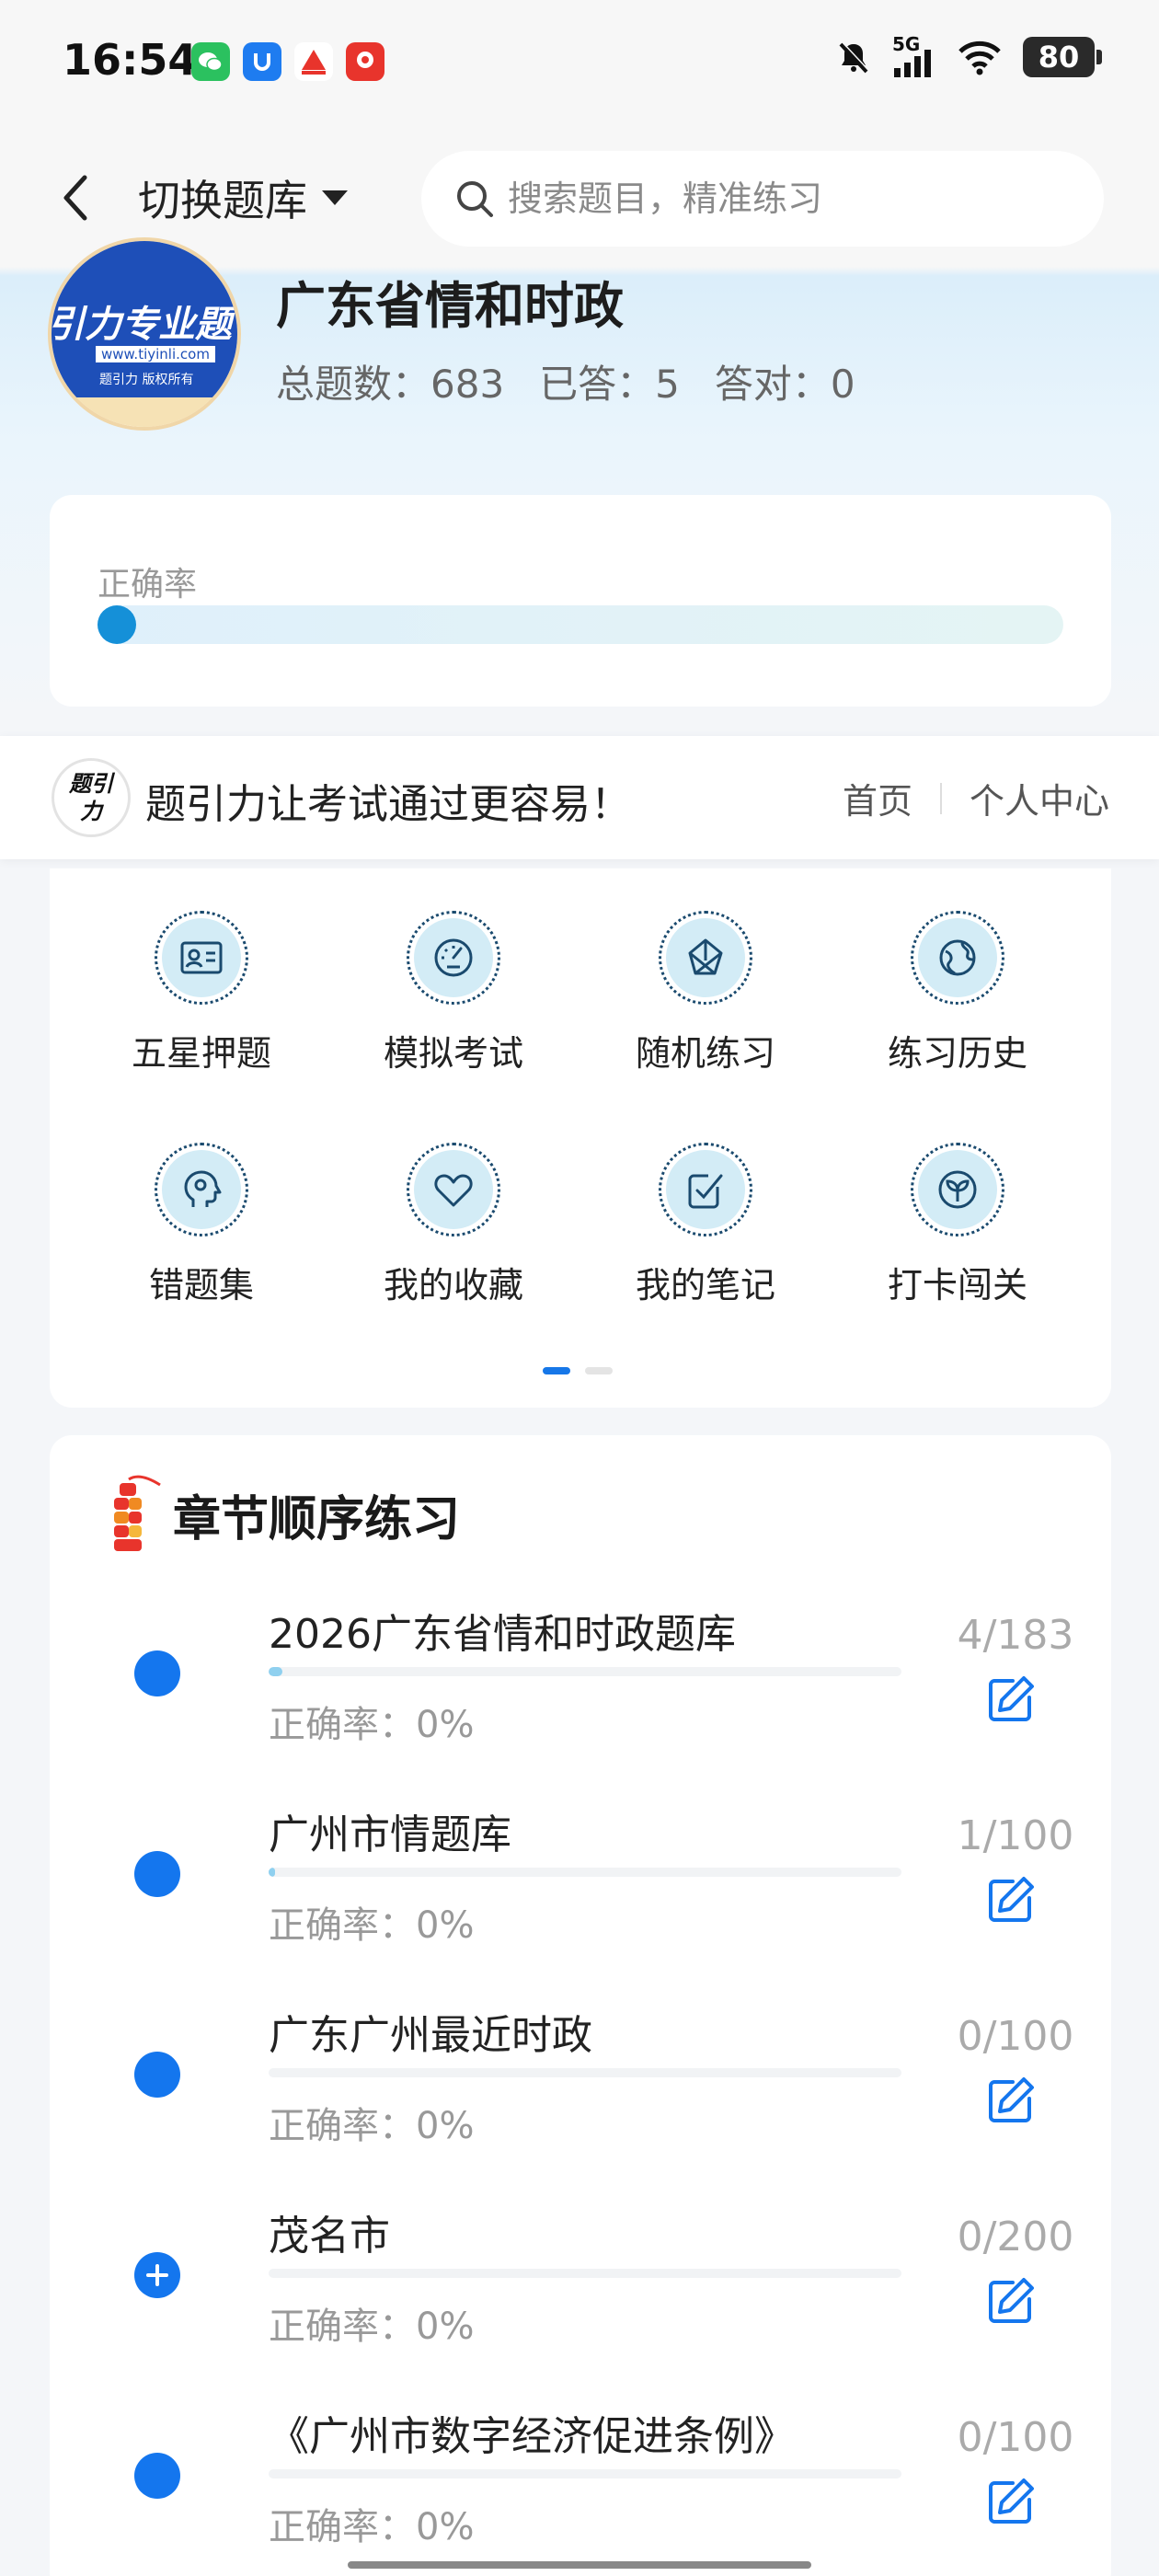  What do you see at coordinates (140, 325) in the screenshot?
I see `logo-text: 引力专业题` at bounding box center [140, 325].